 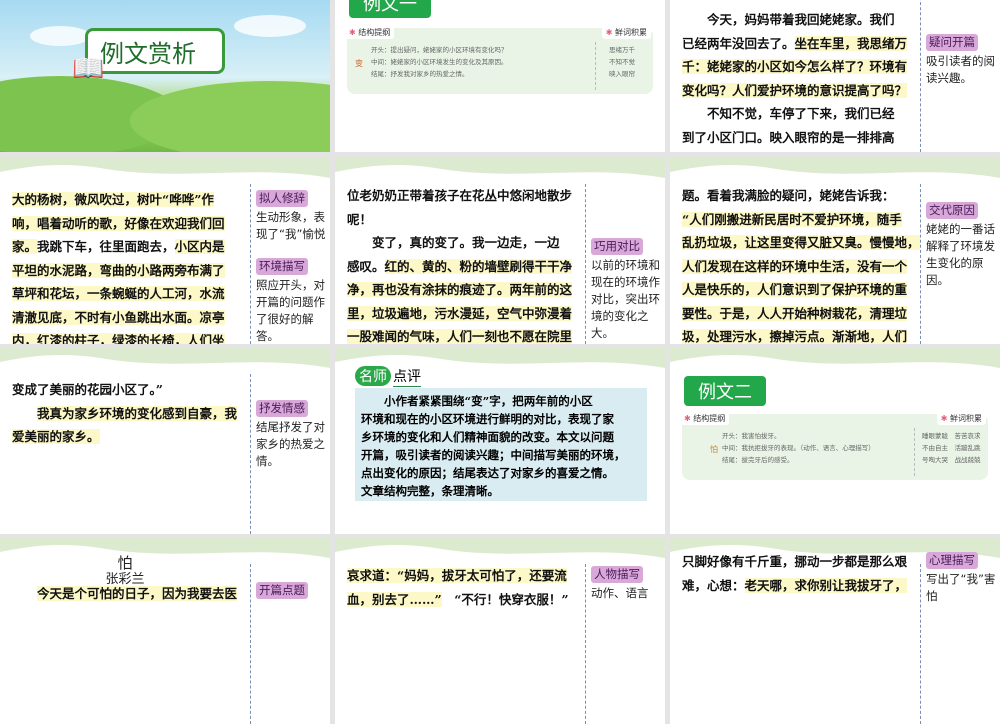 I want to click on text-line: 变成了美丽的花园小区了。”, so click(x=130, y=390).